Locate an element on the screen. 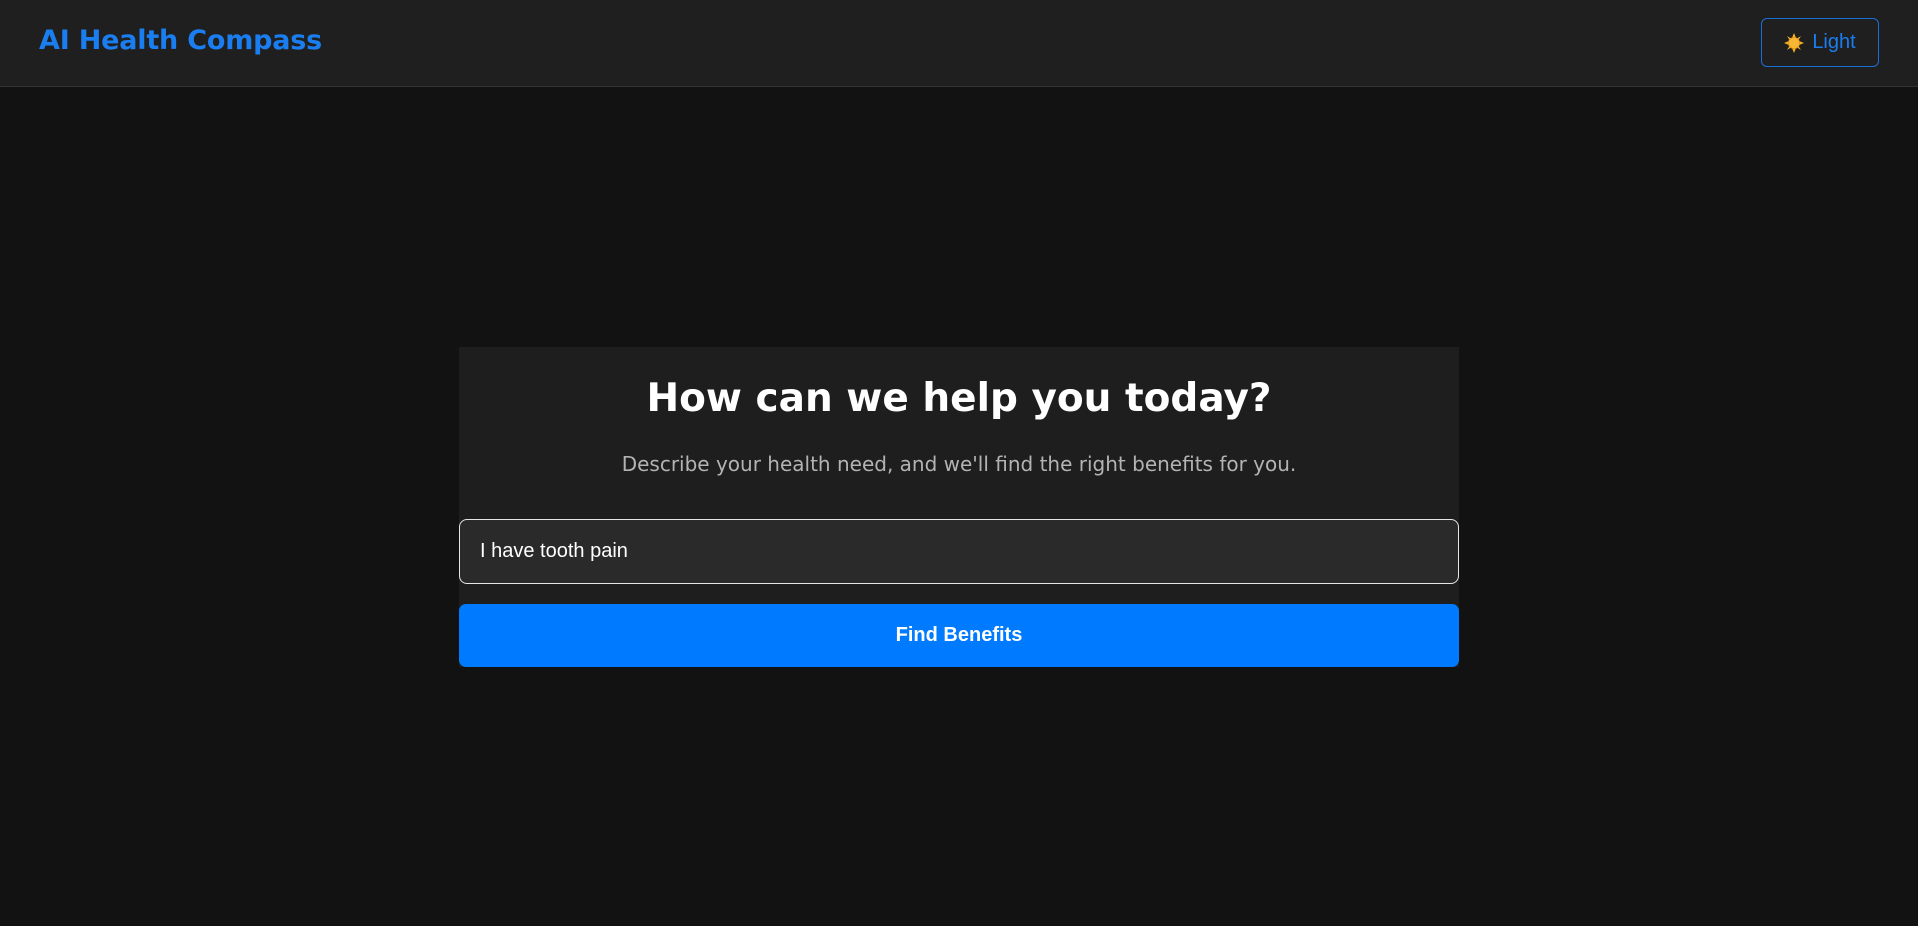 The image size is (1918, 926). theme-toggle-button: Light is located at coordinates (1820, 42).